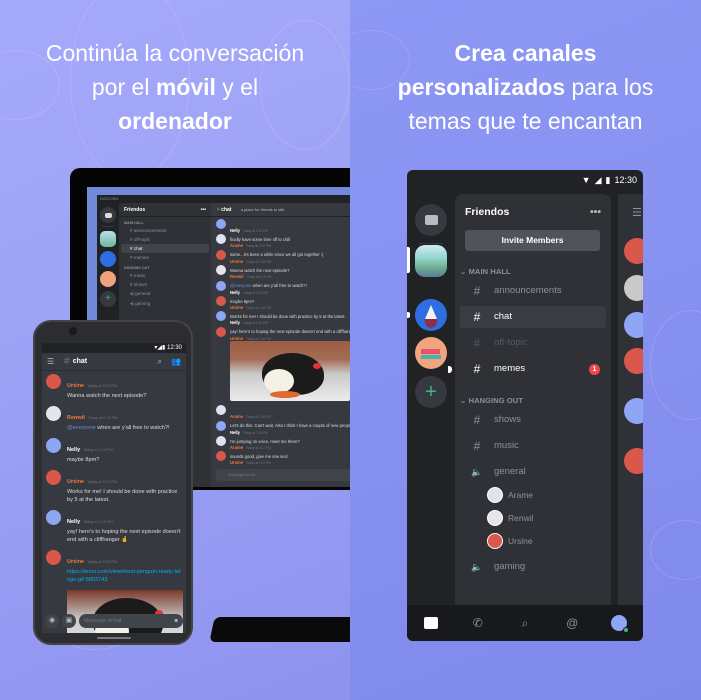 This screenshot has height=700, width=701. What do you see at coordinates (572, 623) in the screenshot?
I see `nav-mentions-button: @` at bounding box center [572, 623].